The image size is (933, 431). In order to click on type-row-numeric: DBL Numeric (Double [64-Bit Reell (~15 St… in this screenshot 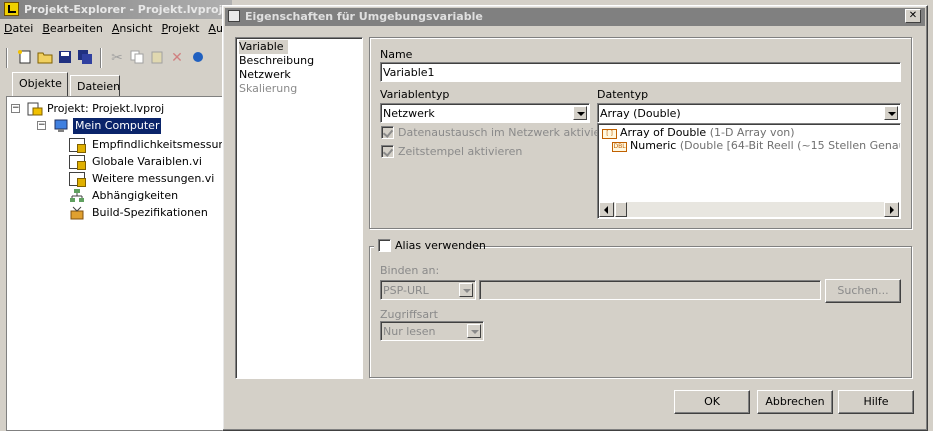, I will do `click(756, 146)`.